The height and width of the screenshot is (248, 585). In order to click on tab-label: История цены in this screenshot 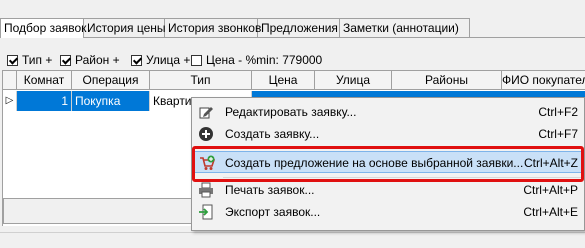, I will do `click(126, 28)`.